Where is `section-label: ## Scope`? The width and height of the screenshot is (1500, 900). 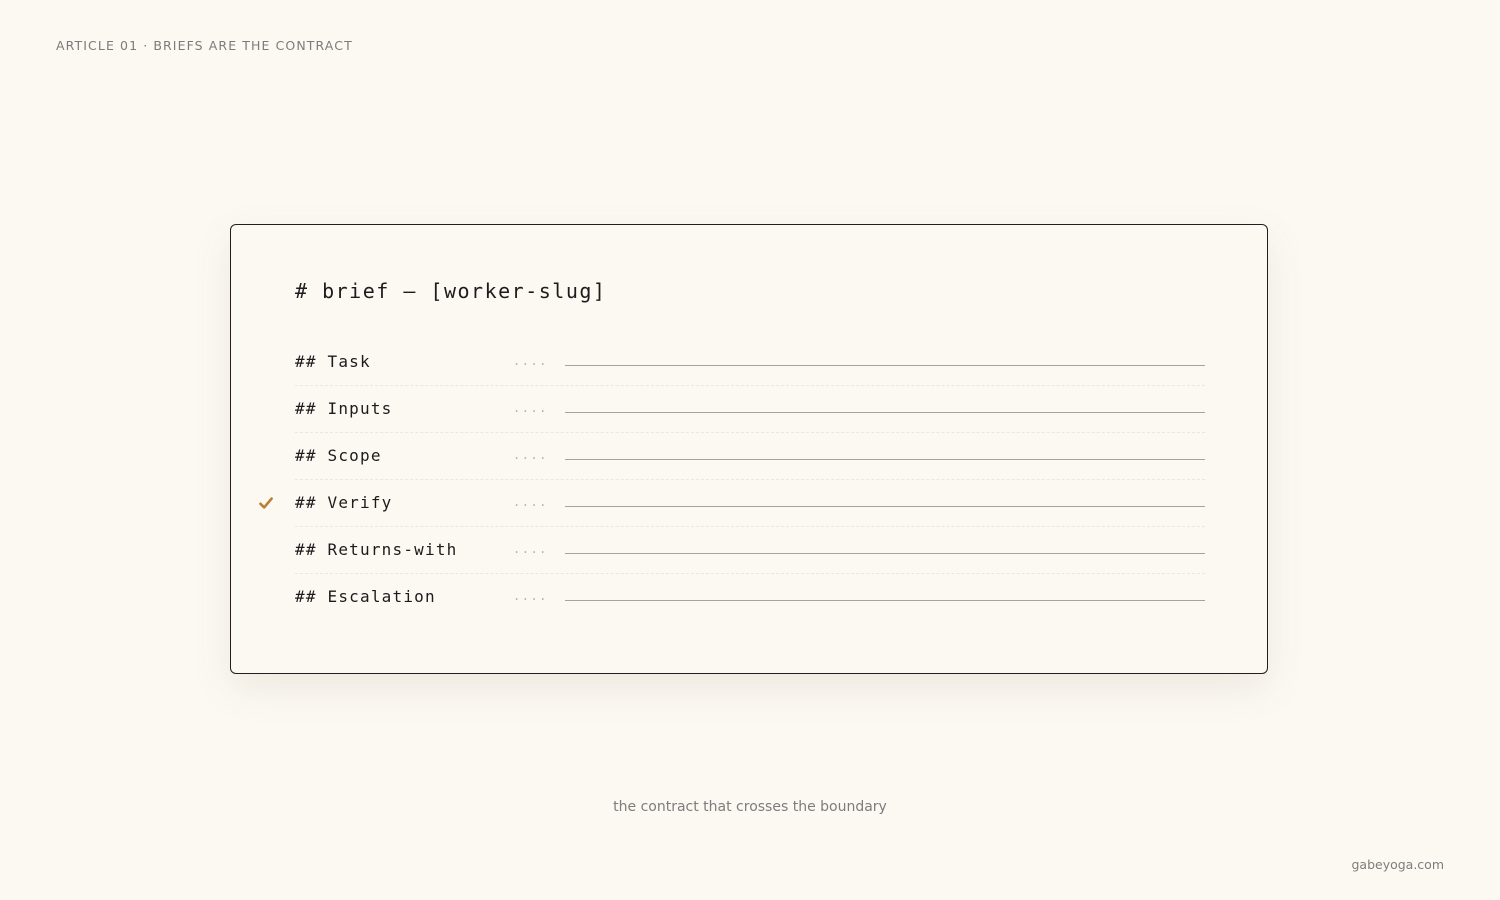
section-label: ## Scope is located at coordinates (338, 455).